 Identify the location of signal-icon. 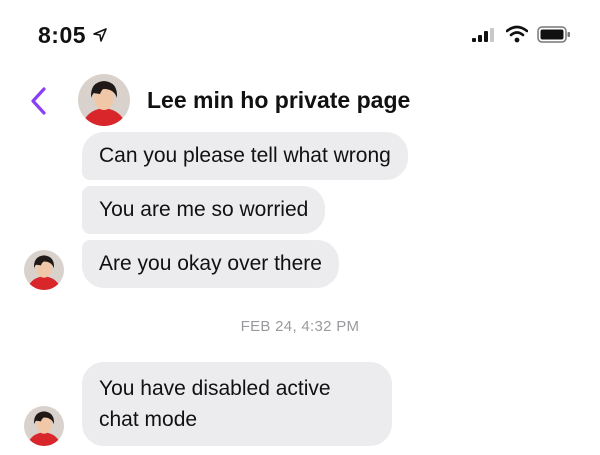
(483, 35).